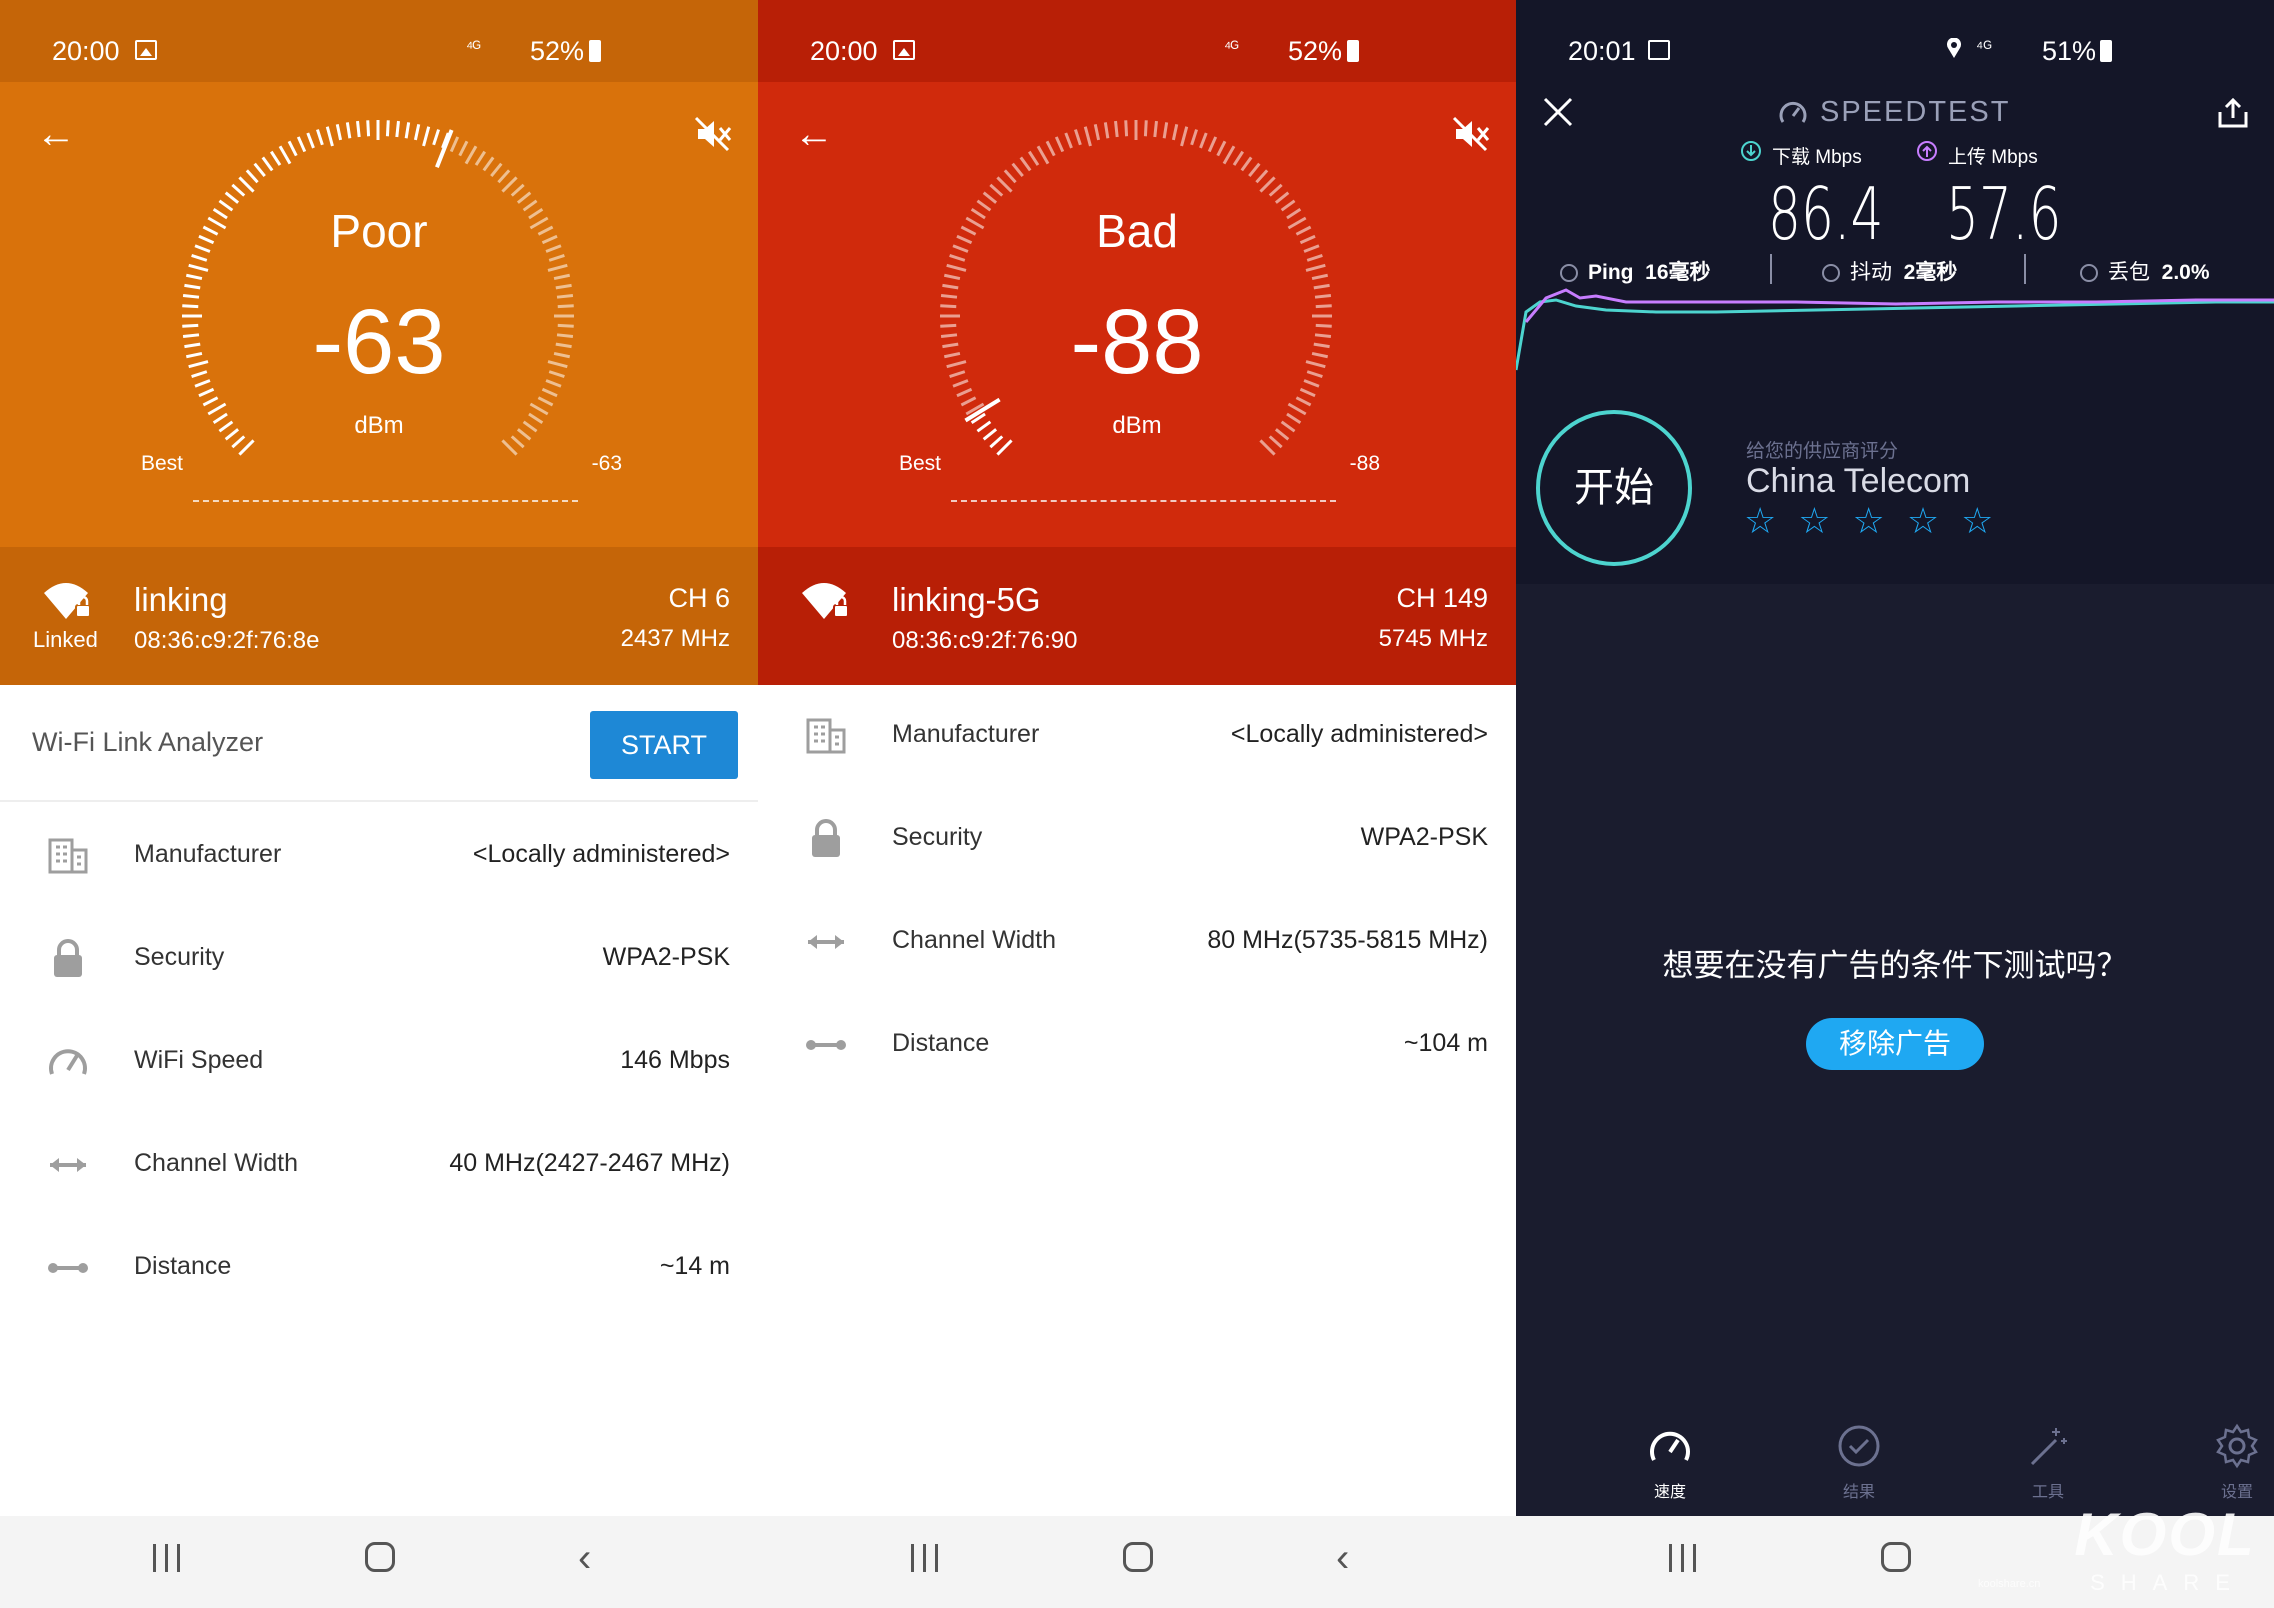 The height and width of the screenshot is (1608, 2274). What do you see at coordinates (183, 1266) in the screenshot?
I see `row-label: Distance` at bounding box center [183, 1266].